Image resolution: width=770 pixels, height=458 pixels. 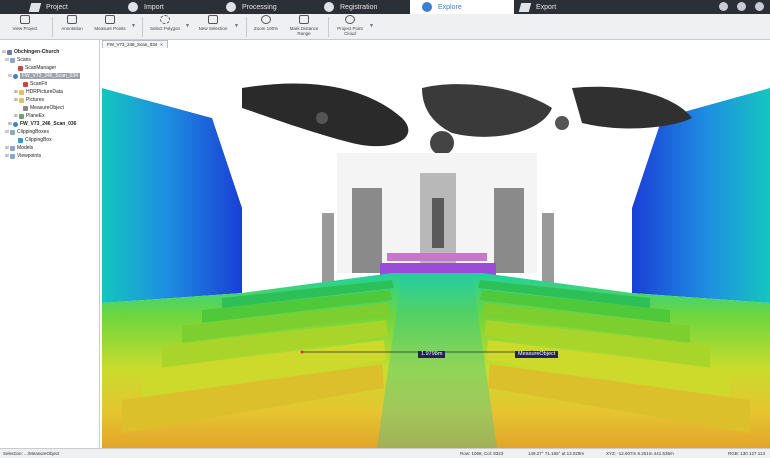 What do you see at coordinates (49, 148) in the screenshot?
I see `tree-item-models: ⊞ Models` at bounding box center [49, 148].